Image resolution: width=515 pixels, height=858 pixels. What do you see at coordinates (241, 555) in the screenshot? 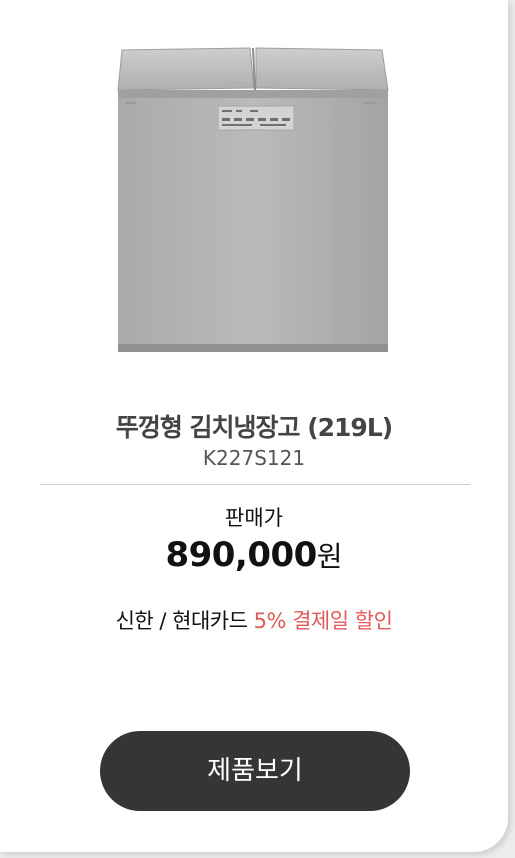
I see `price-amount: 890,000` at bounding box center [241, 555].